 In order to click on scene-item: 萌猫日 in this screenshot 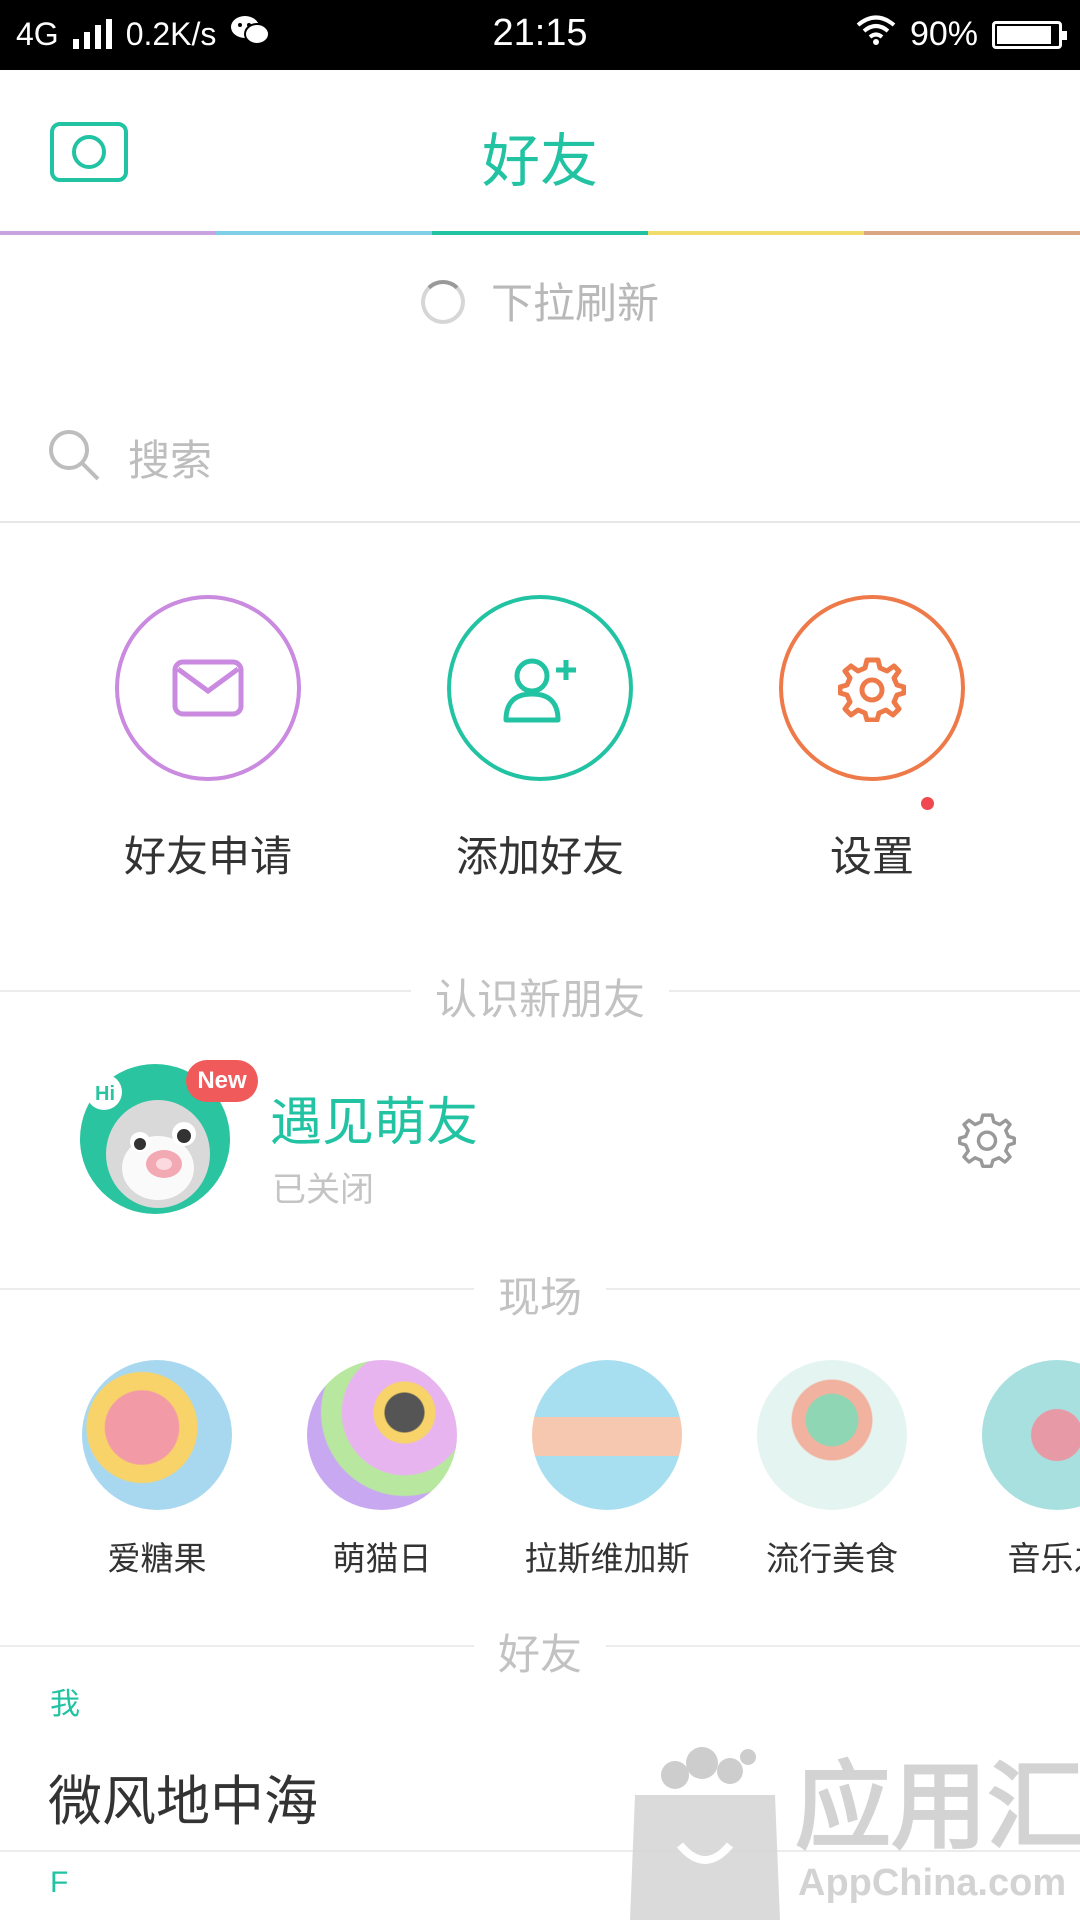, I will do `click(382, 1470)`.